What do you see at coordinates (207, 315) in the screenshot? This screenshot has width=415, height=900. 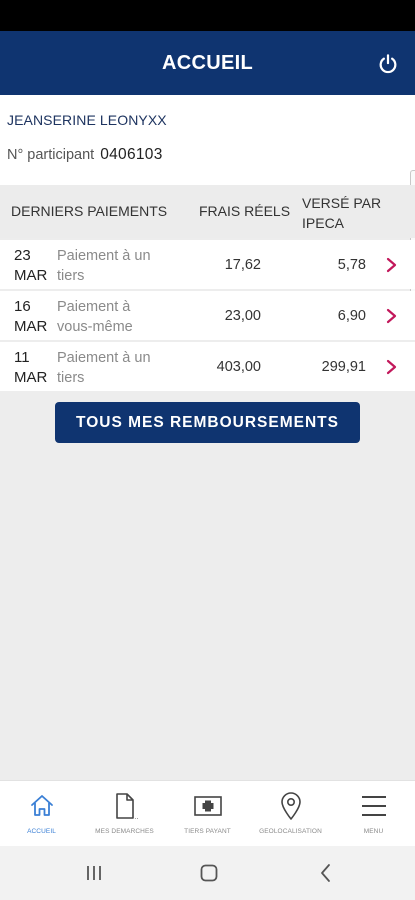 I see `payment-row: 16 MAR Paiement à vous-même 23,00 6,90` at bounding box center [207, 315].